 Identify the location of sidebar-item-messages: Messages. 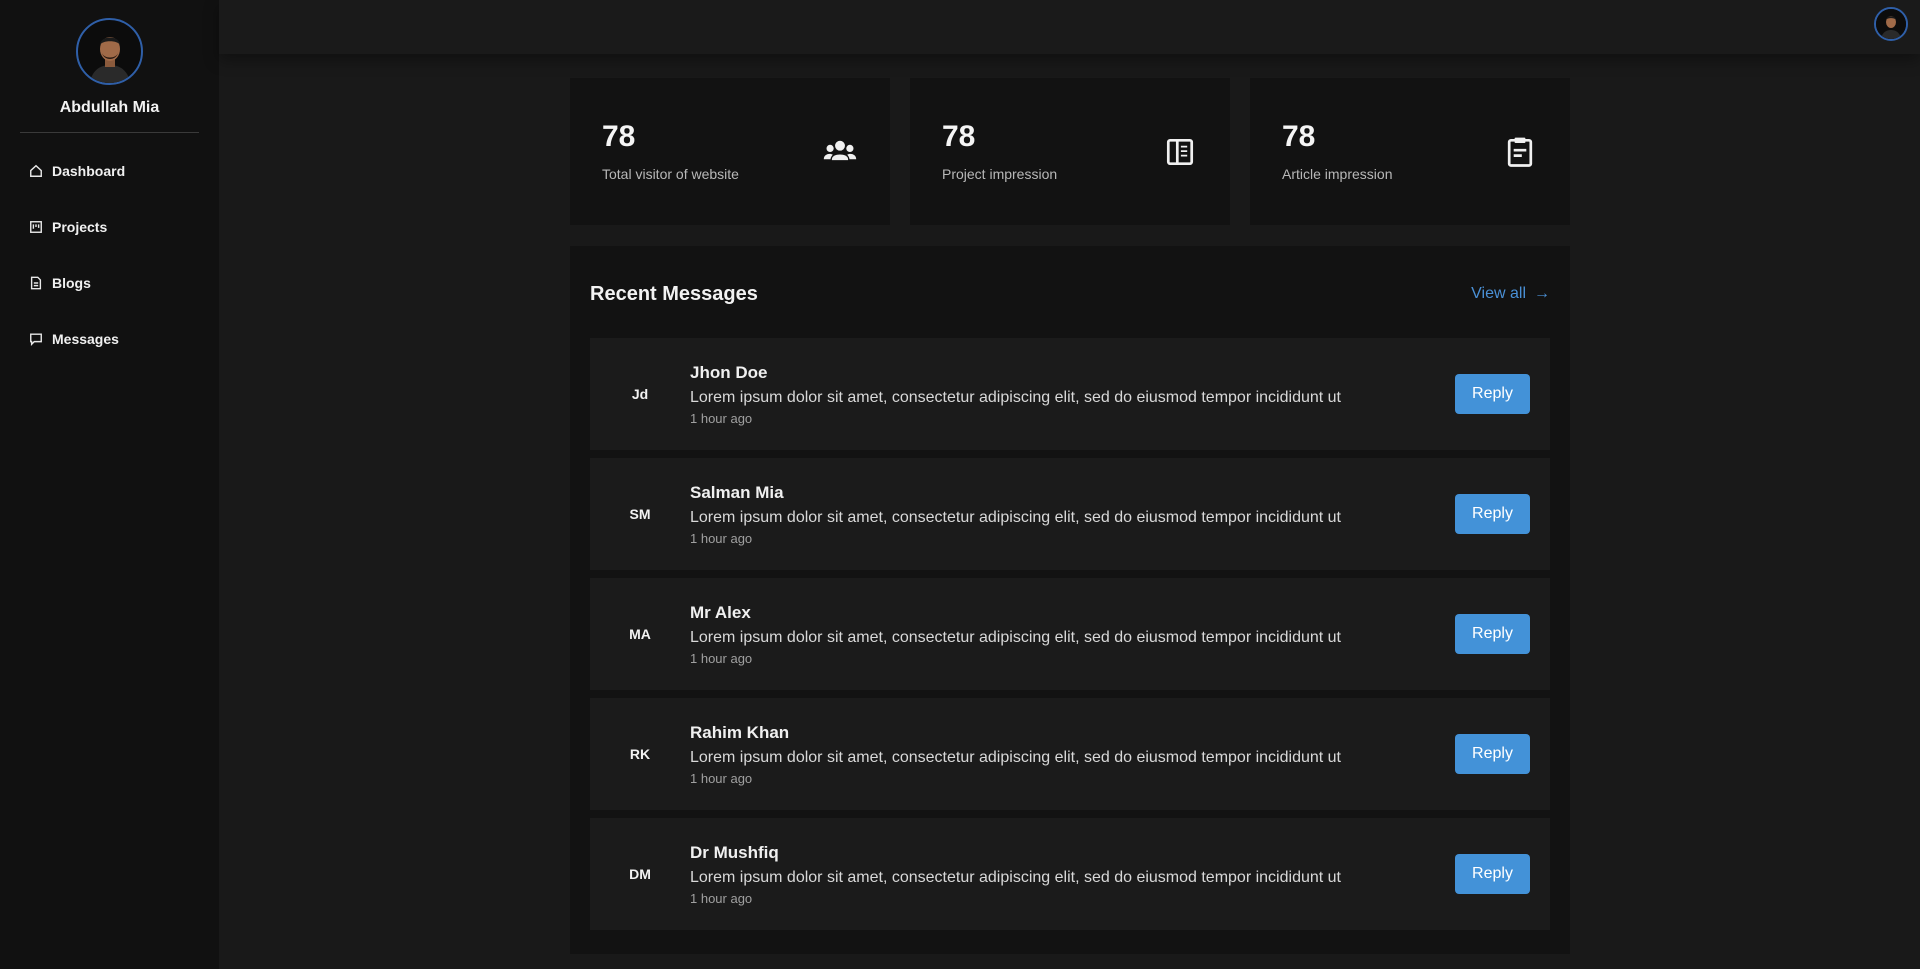
(109, 339).